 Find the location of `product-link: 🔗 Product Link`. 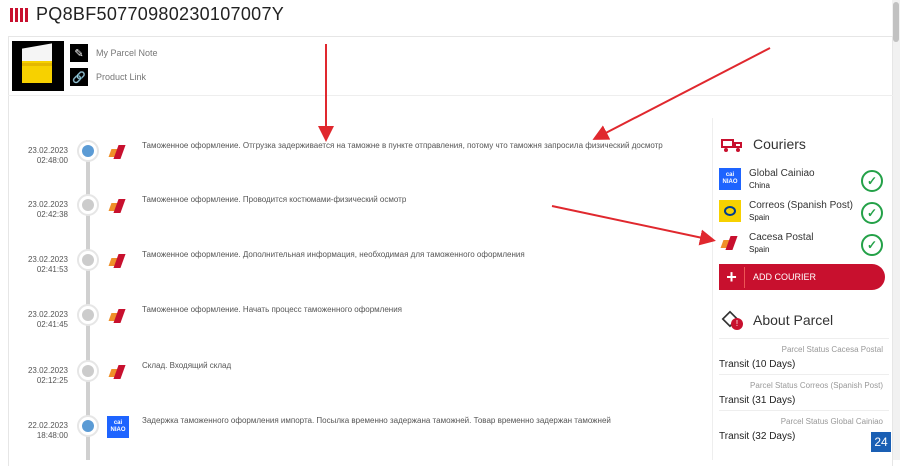

product-link: 🔗 Product Link is located at coordinates (108, 77).